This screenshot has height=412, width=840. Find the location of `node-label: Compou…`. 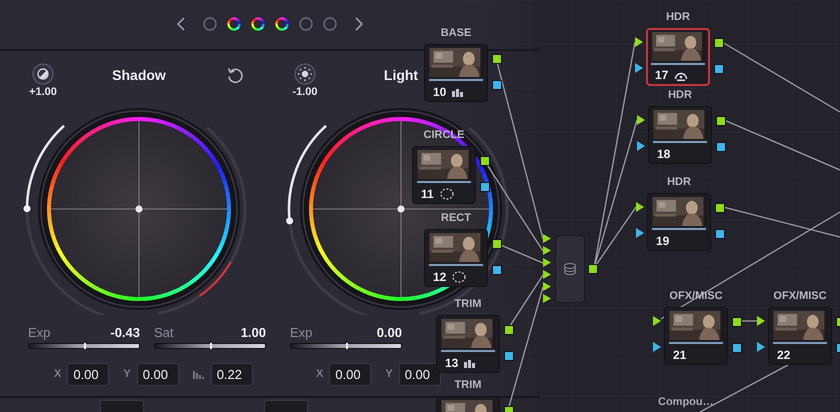

node-label: Compou… is located at coordinates (686, 402).